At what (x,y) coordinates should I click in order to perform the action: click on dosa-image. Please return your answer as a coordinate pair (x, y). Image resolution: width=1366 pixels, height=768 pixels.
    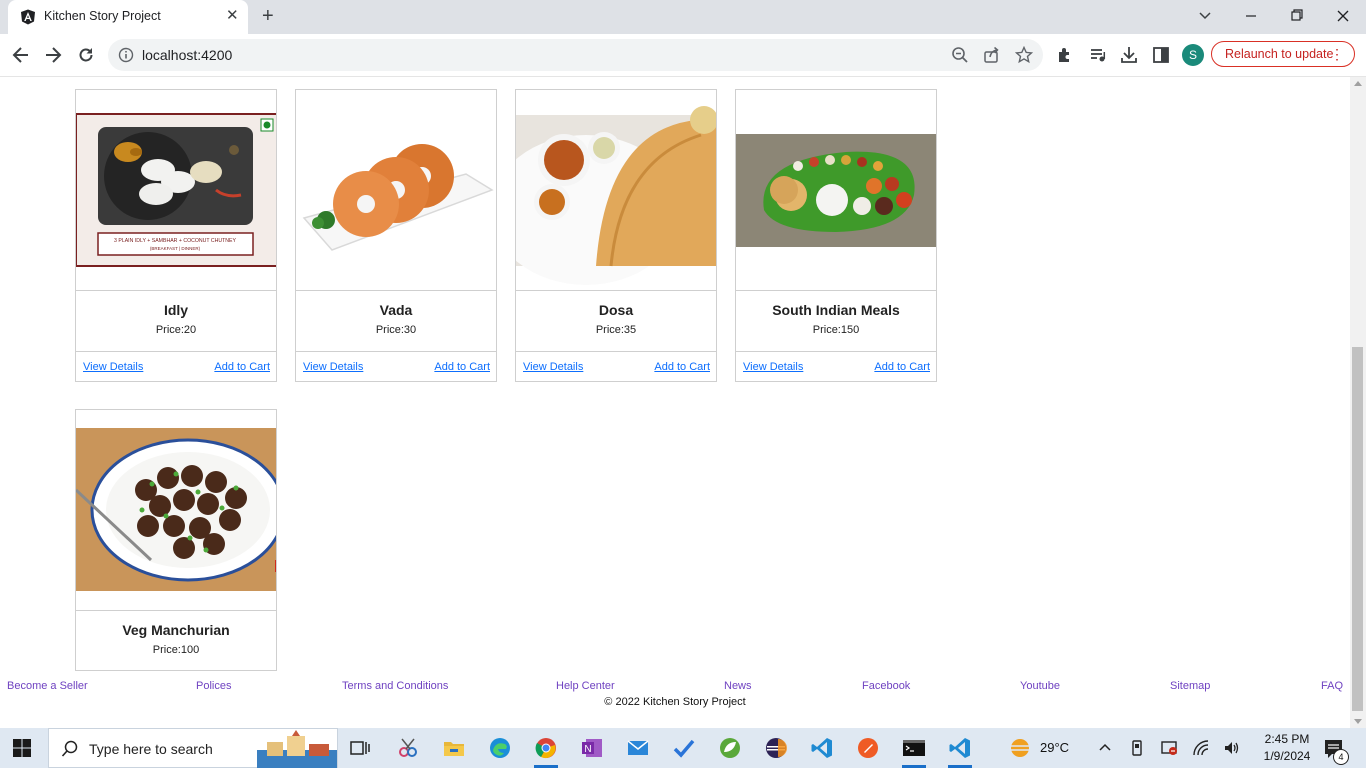
    Looking at the image, I should click on (616, 195).